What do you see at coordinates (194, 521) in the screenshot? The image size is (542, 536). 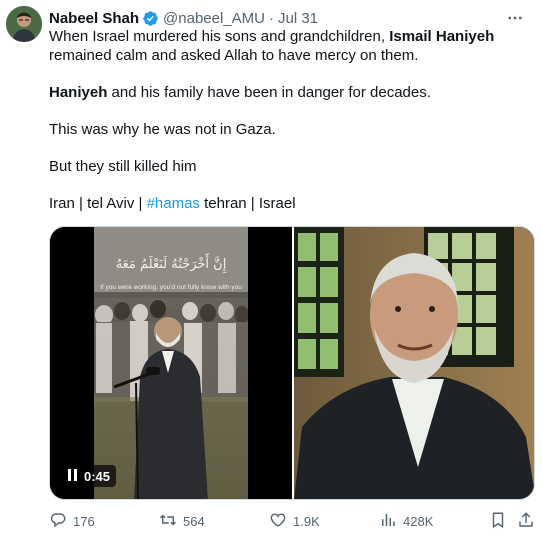 I see `retweet-count: 564` at bounding box center [194, 521].